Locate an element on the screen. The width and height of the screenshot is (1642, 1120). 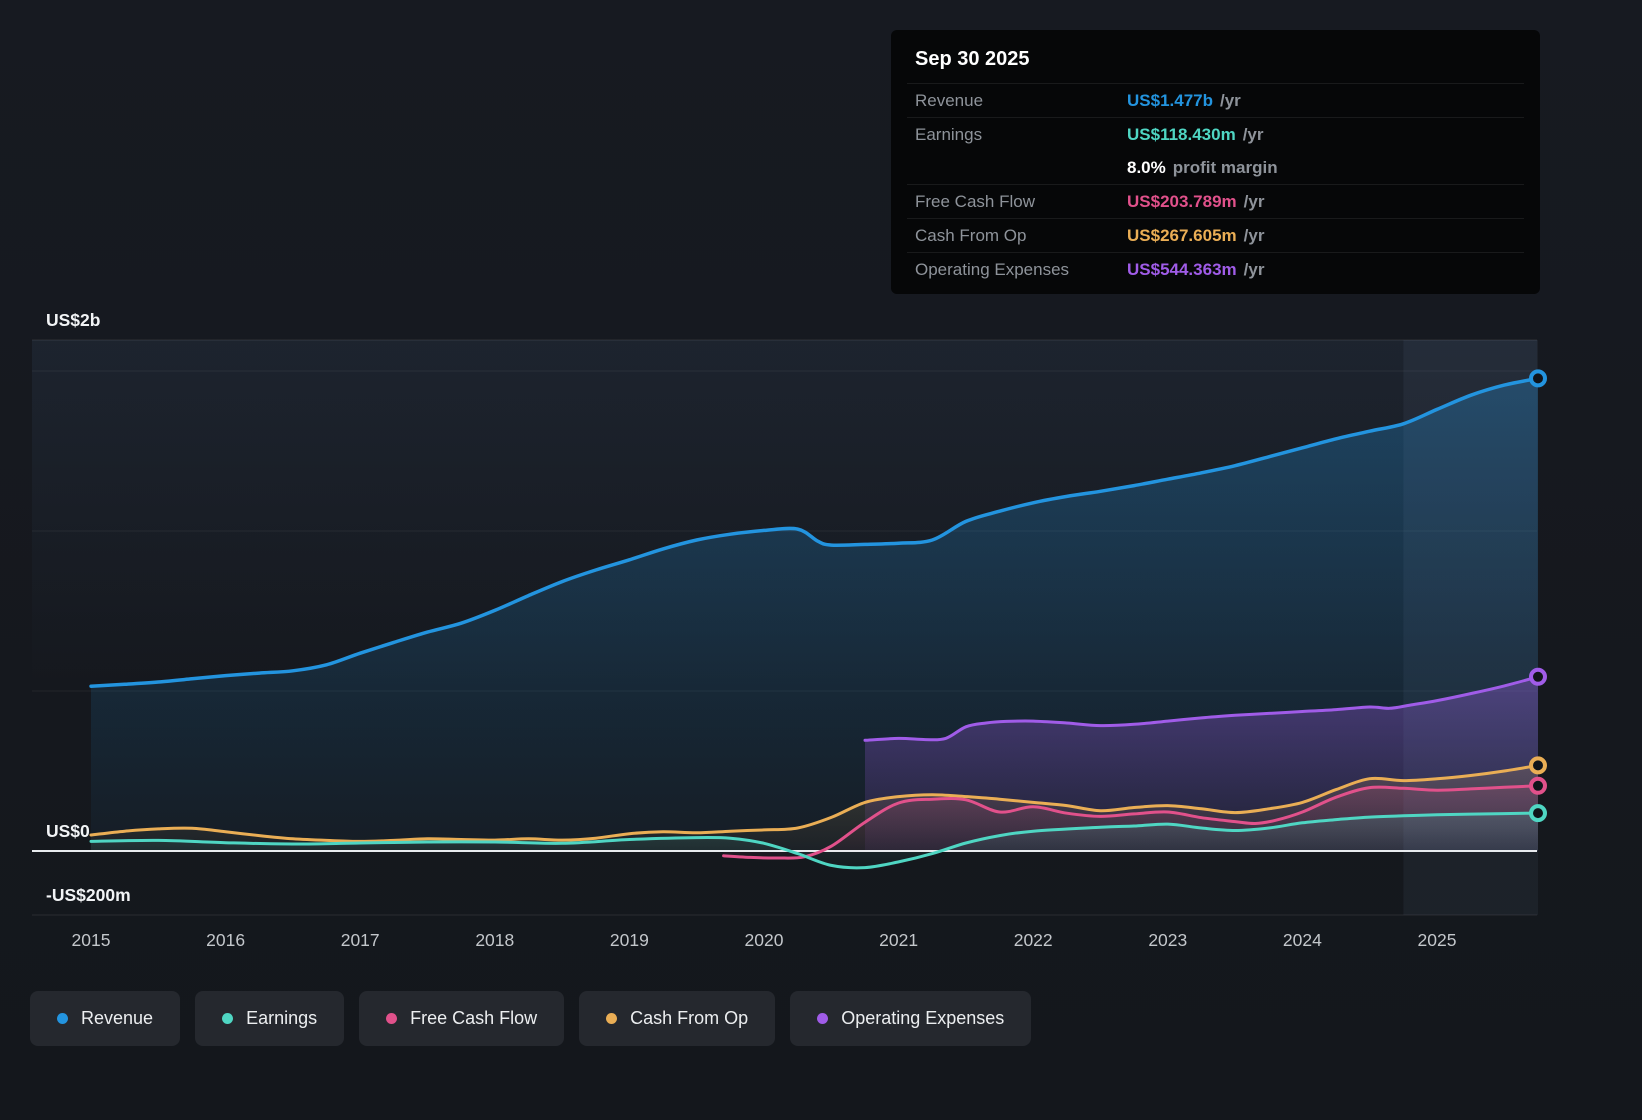
x-tick-2020: 2020 is located at coordinates (764, 940).